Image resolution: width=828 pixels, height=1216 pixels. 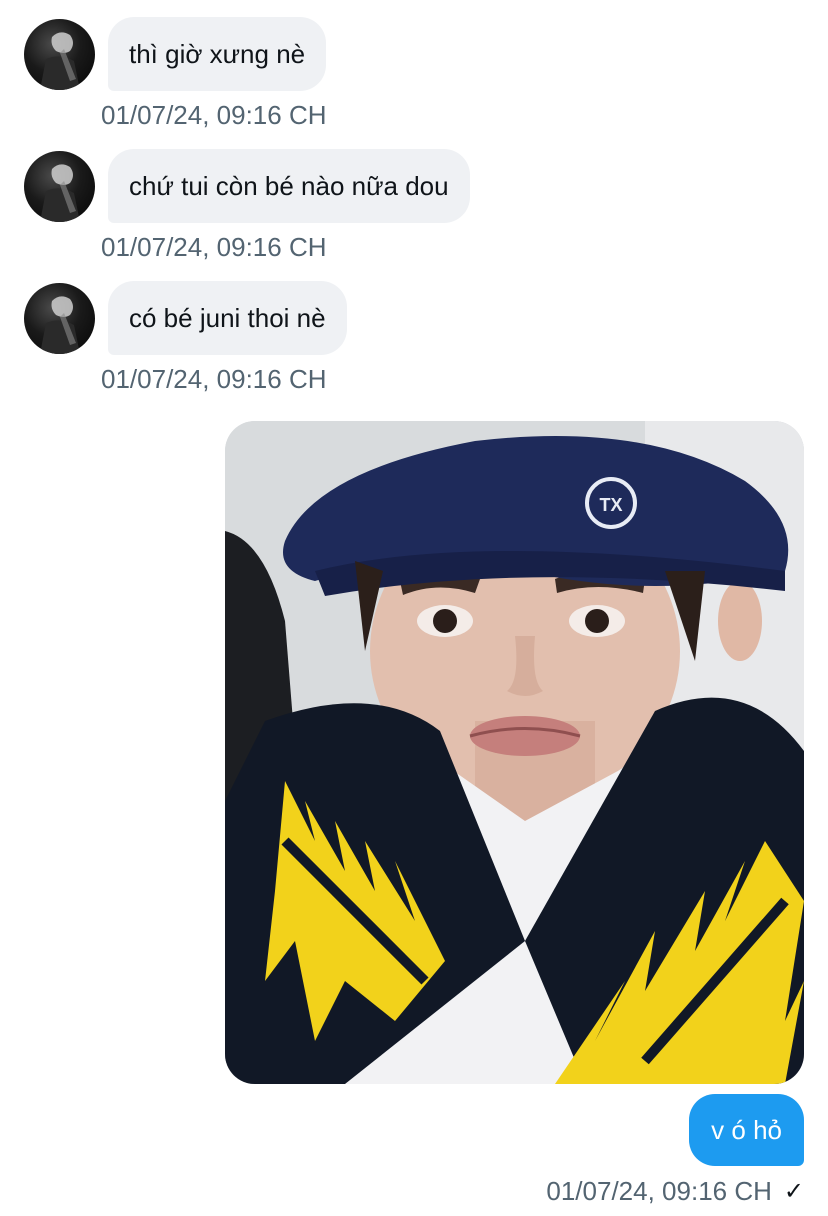 I want to click on svg-text: TX, so click(x=610, y=505).